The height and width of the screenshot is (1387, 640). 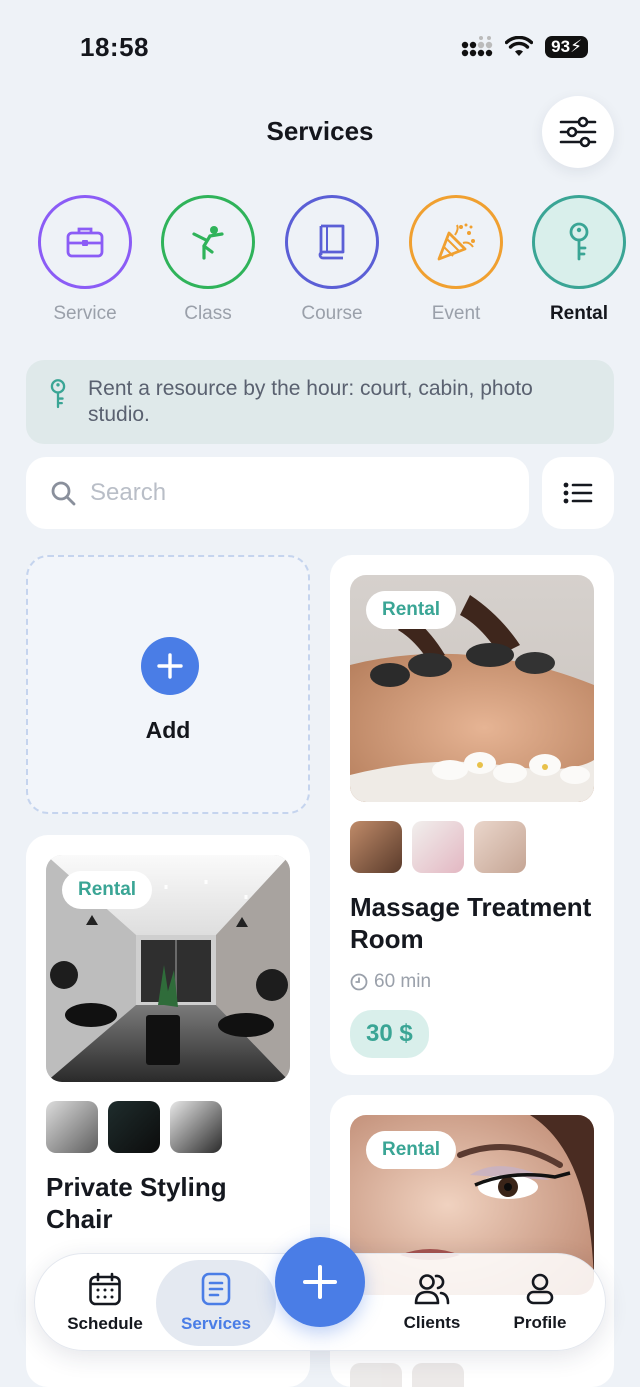 I want to click on charging-icon: ⚡, so click(x=576, y=46).